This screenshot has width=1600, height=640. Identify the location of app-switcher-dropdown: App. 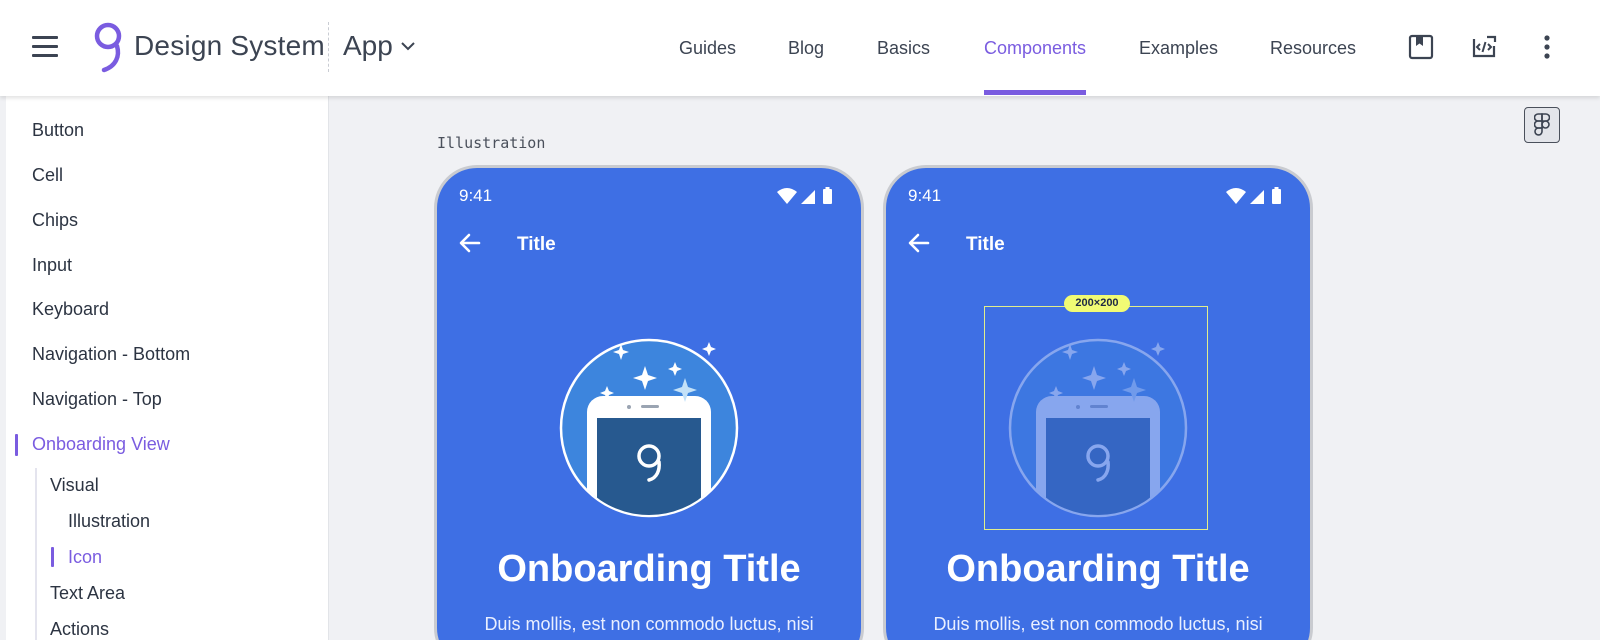
(379, 46).